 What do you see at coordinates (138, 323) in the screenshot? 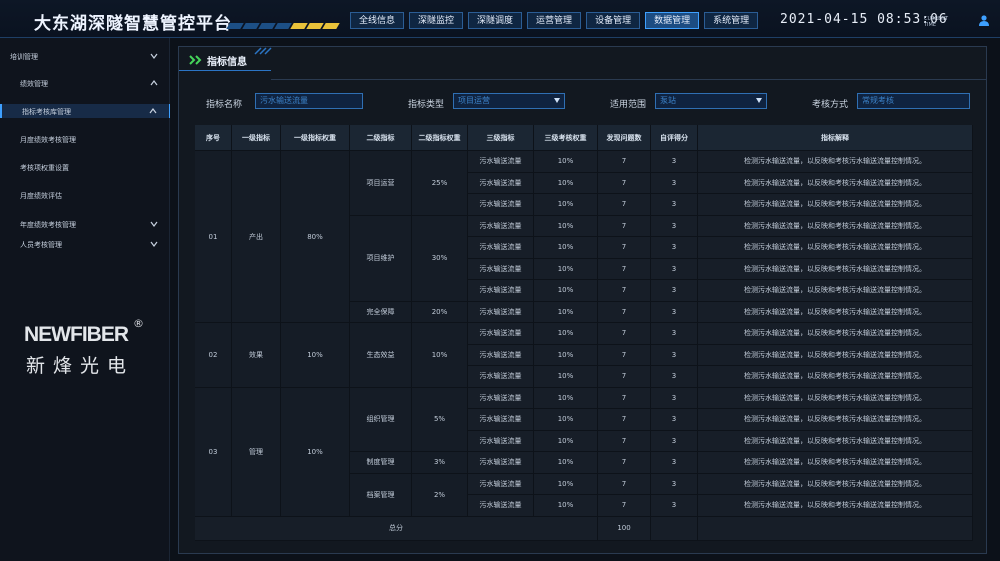
I see `logo-registered-mark: ®` at bounding box center [138, 323].